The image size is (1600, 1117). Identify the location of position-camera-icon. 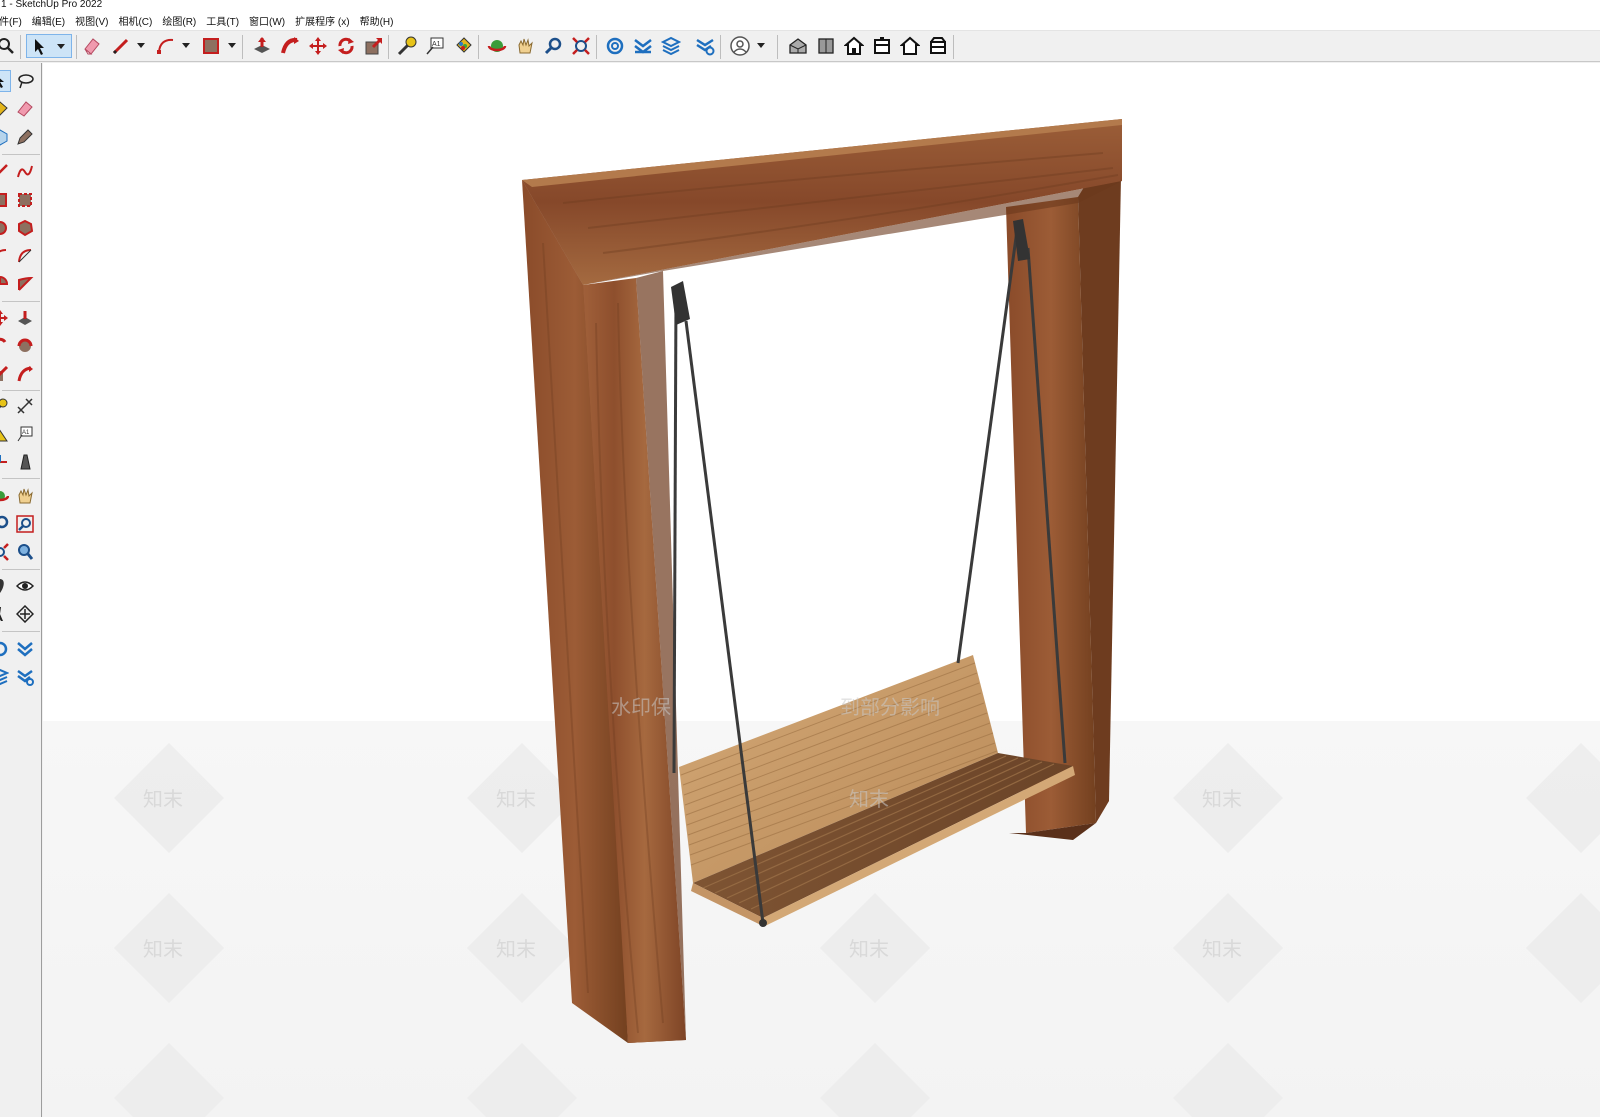
(5, 586).